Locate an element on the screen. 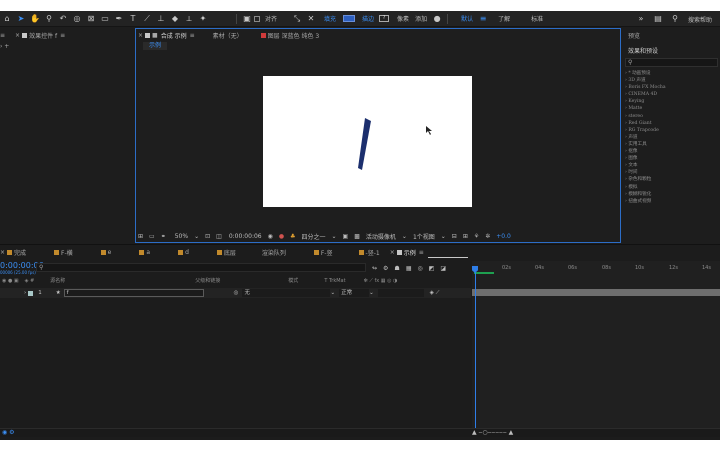 The image size is (720, 450). home-icon: ⌂ is located at coordinates (7, 19).